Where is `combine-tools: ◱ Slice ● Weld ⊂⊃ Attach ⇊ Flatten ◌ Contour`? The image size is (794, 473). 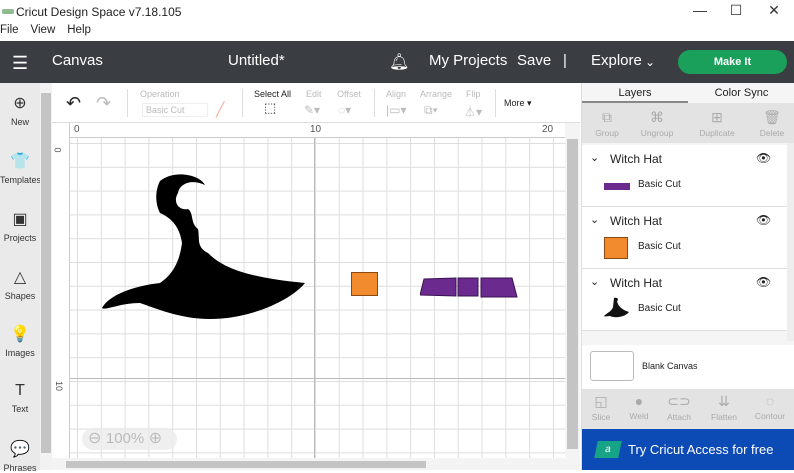 combine-tools: ◱ Slice ● Weld ⊂⊃ Attach ⇊ Flatten ◌ Contour is located at coordinates (688, 409).